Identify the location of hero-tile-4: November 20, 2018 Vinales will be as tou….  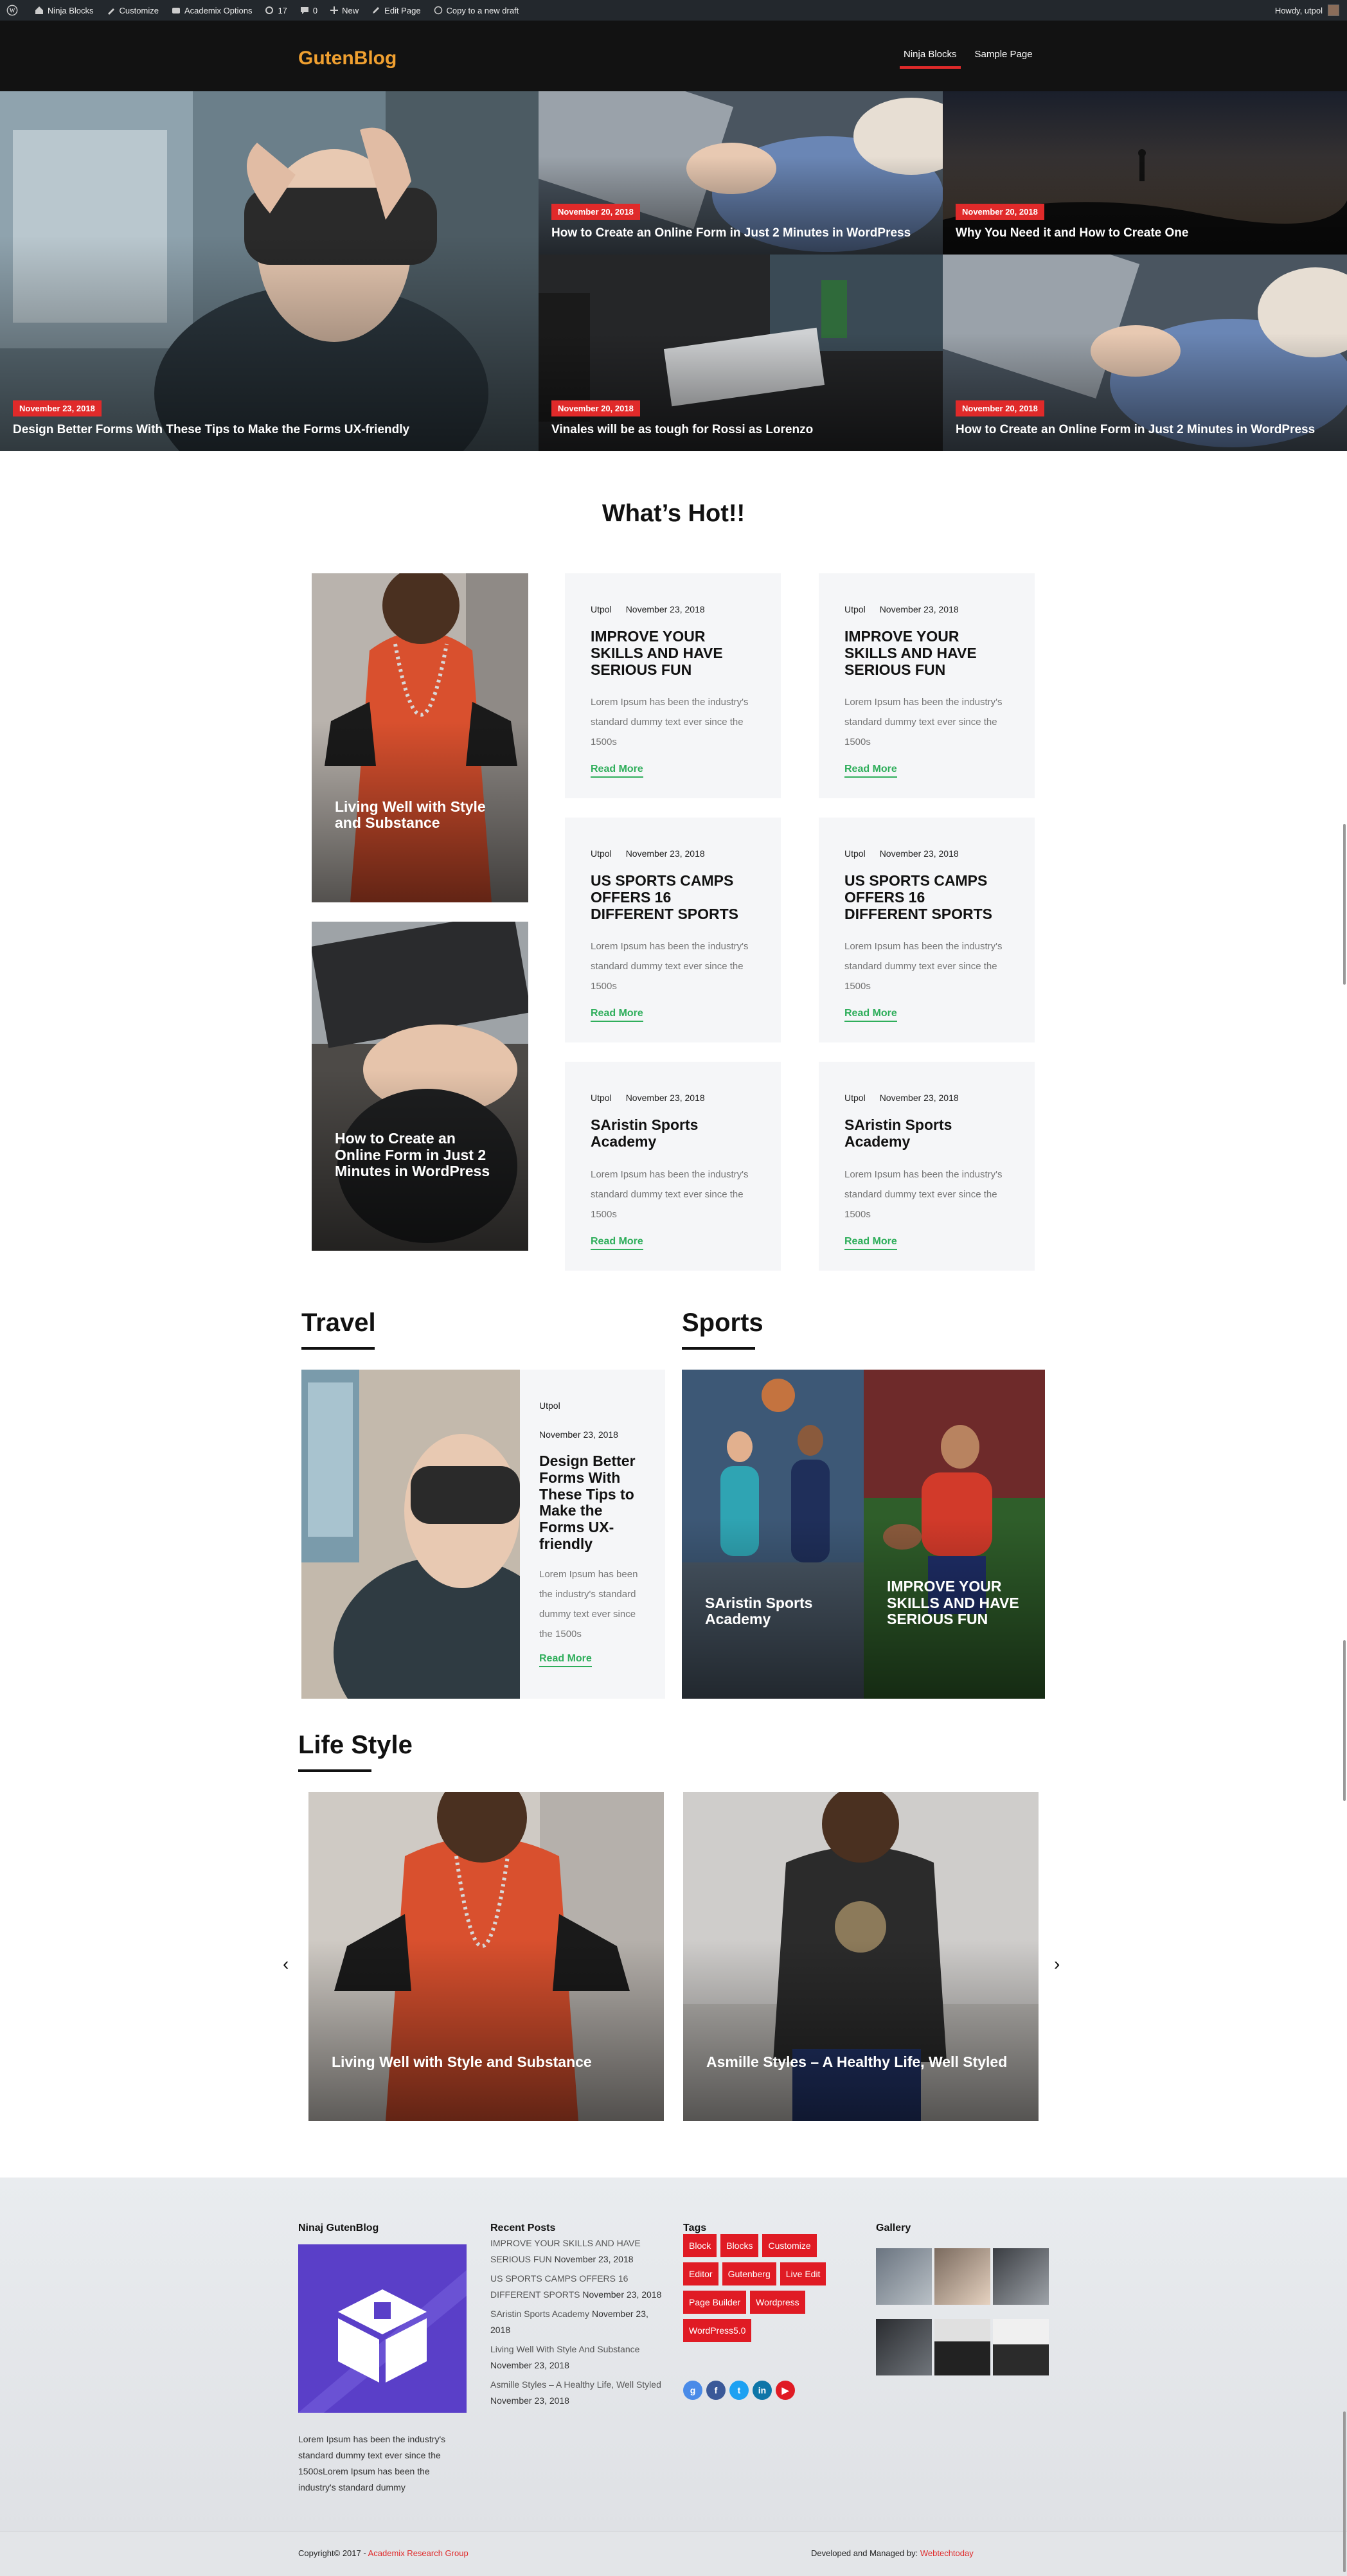
(741, 353).